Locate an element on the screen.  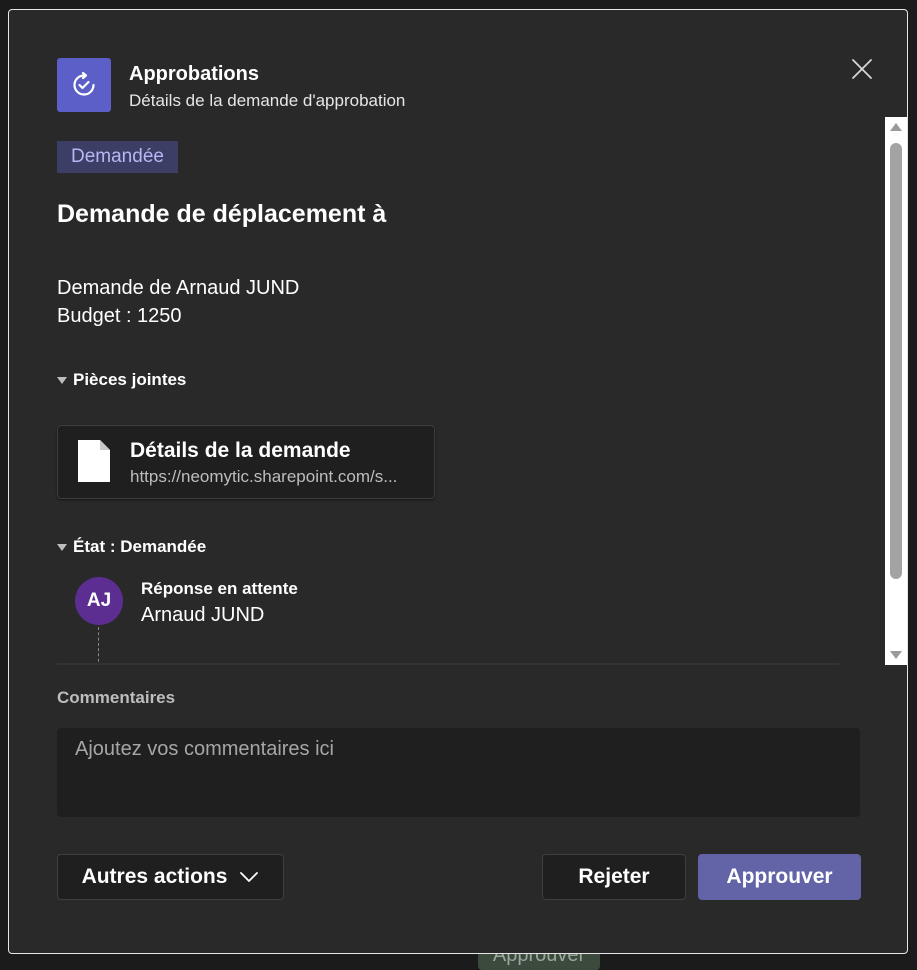
more-actions-label: Autres actions is located at coordinates (154, 876).